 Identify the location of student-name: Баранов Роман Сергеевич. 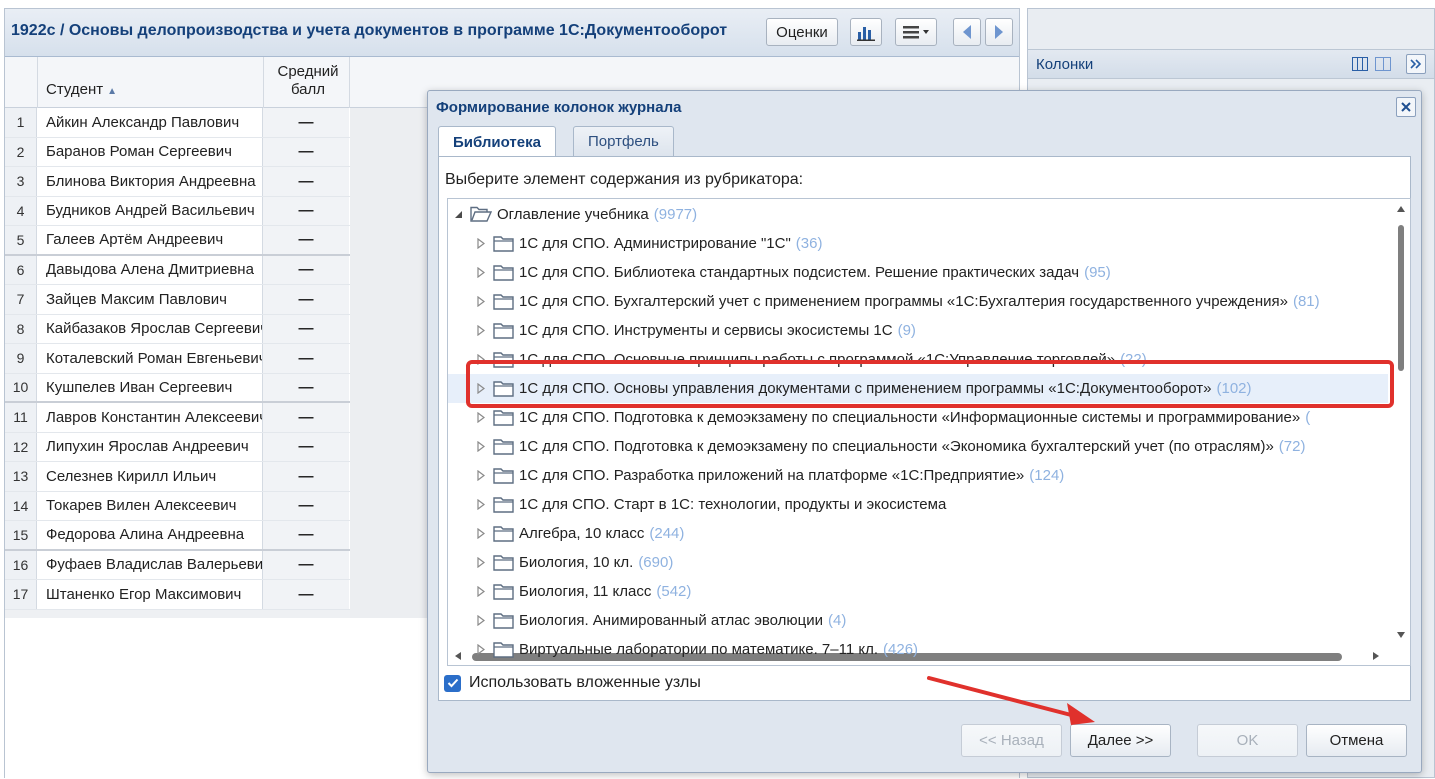
(150, 151).